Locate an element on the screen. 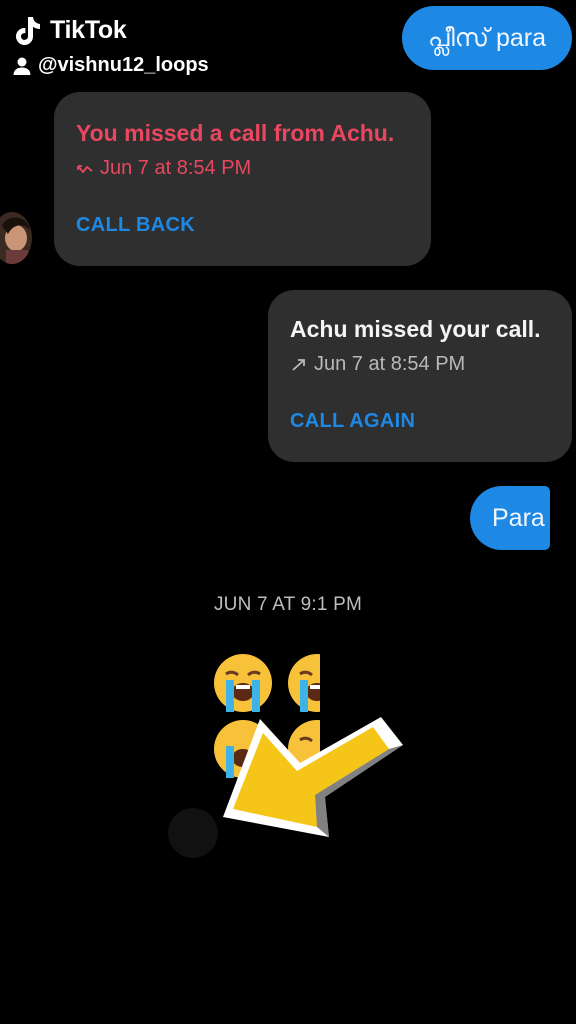 The height and width of the screenshot is (1024, 576). call-again-button: CALL AGAIN is located at coordinates (352, 421).